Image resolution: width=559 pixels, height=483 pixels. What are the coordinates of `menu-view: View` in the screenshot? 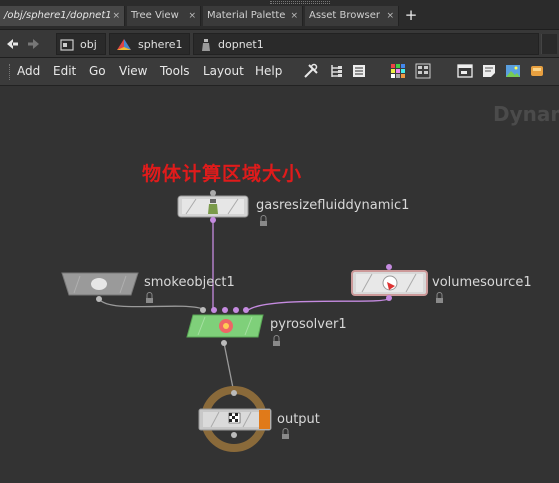 It's located at (133, 71).